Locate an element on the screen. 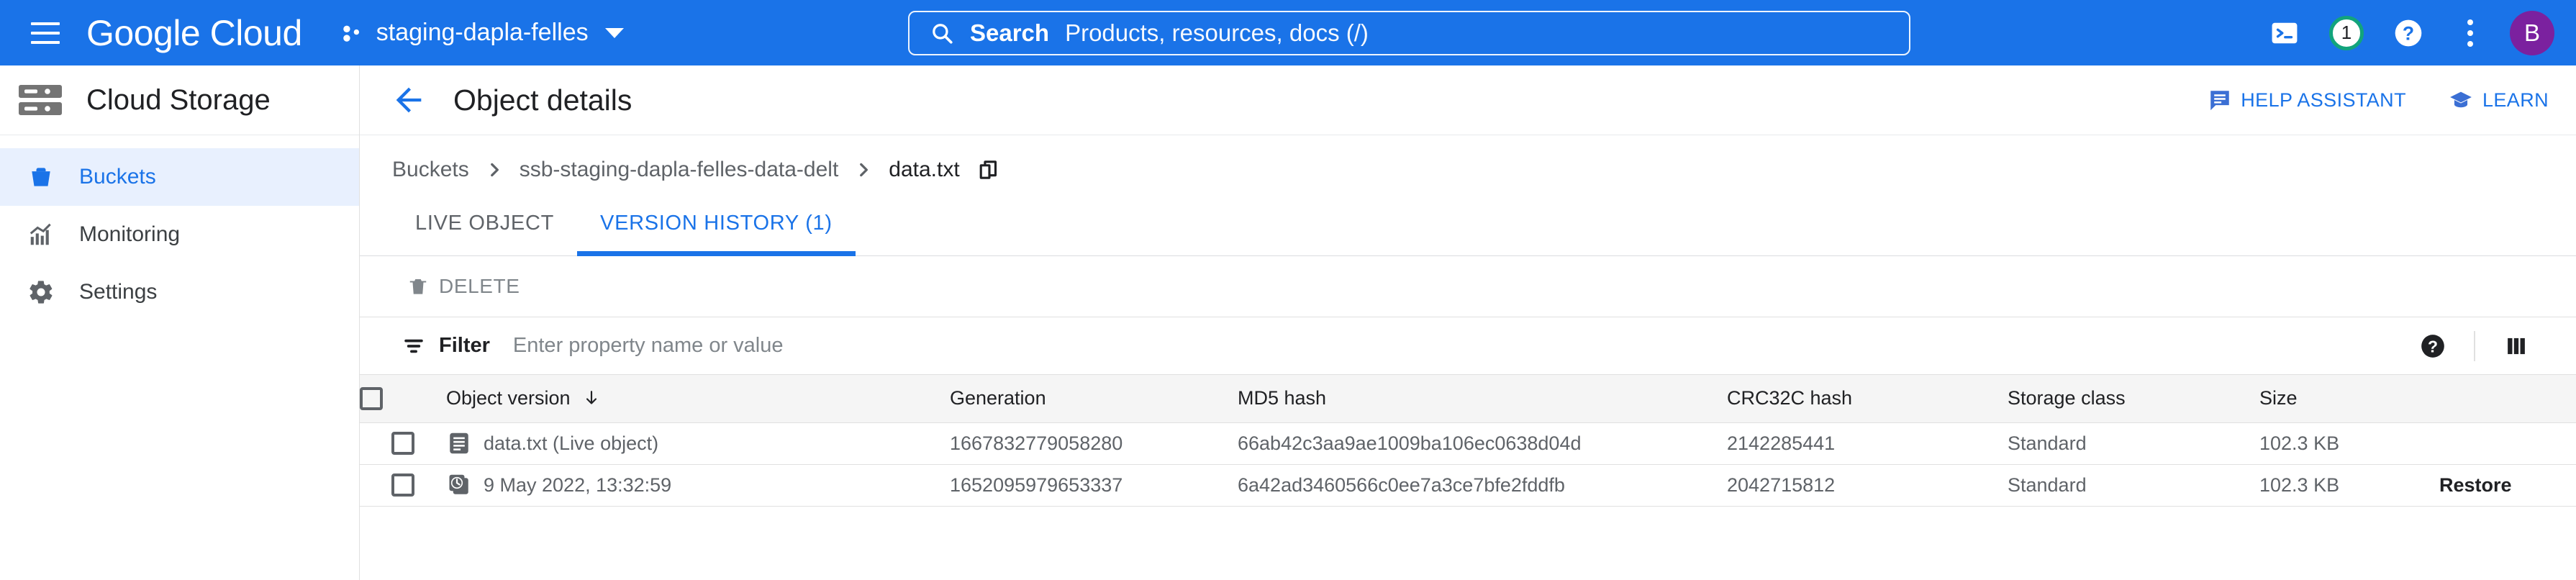  column-header-storage-class: Storage class is located at coordinates (2133, 399).